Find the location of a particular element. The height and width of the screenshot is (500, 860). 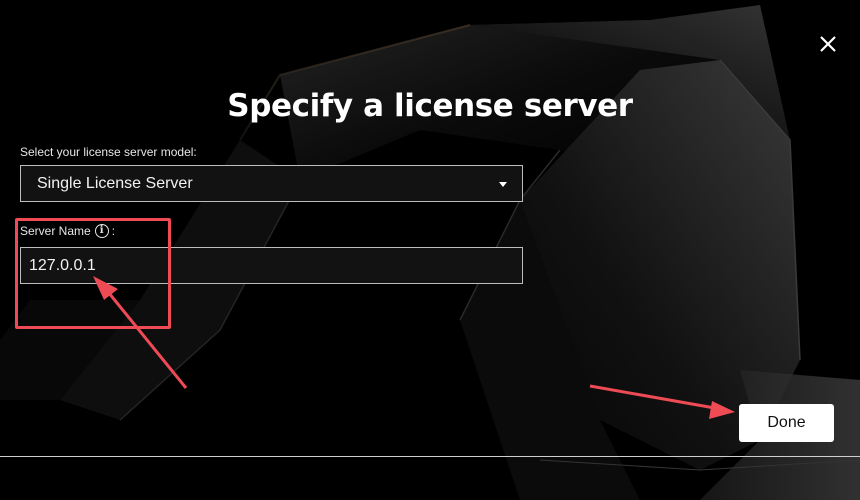

server-name-label-row: Server Name i : is located at coordinates (67, 231).